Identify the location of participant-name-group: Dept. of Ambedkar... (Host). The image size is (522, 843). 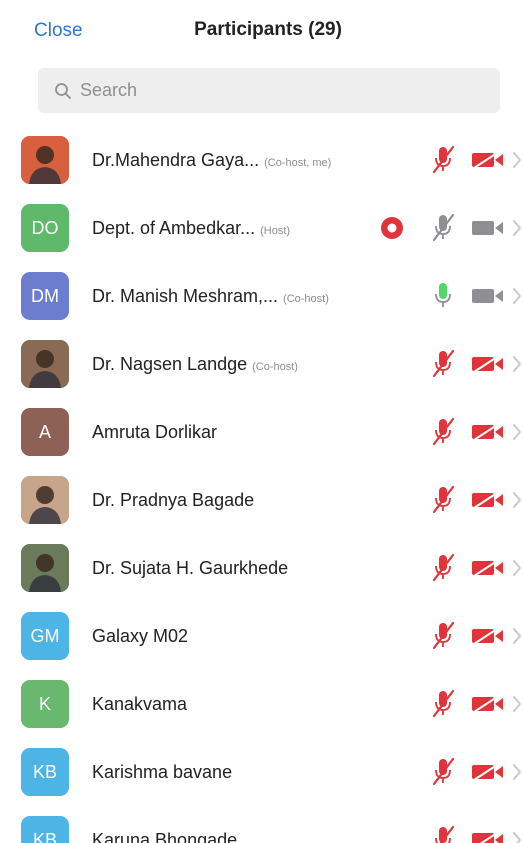
(252, 228).